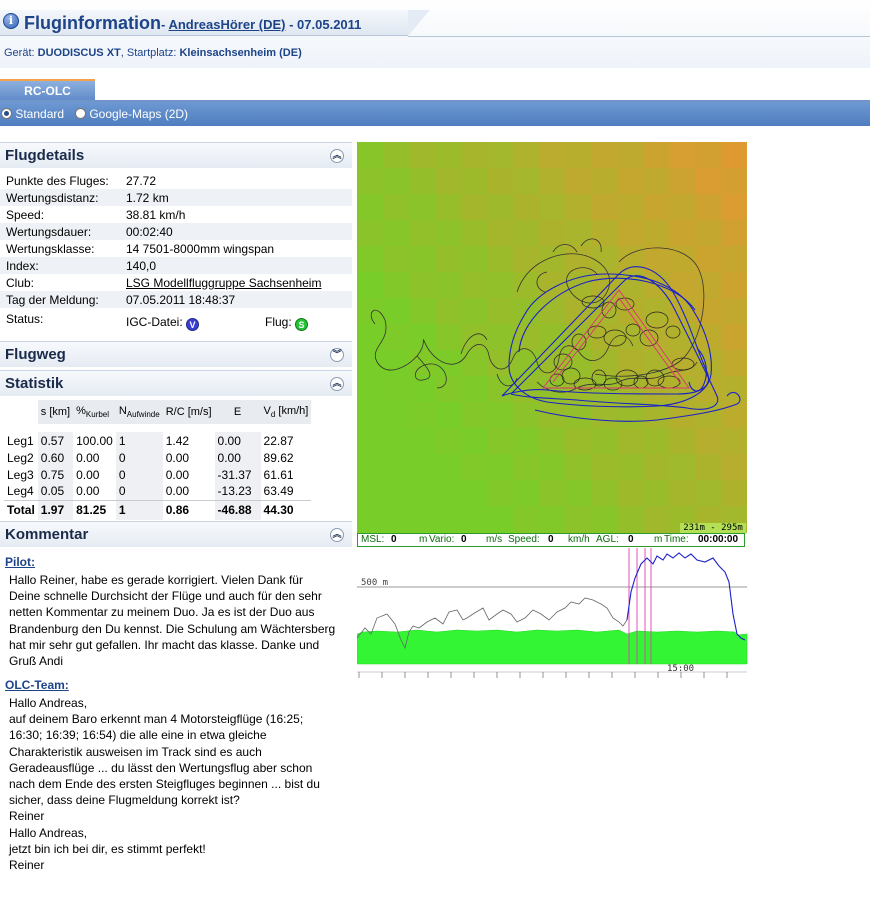 The image size is (870, 909). What do you see at coordinates (163, 323) in the screenshot?
I see `igc-status: IGC-Datei: V` at bounding box center [163, 323].